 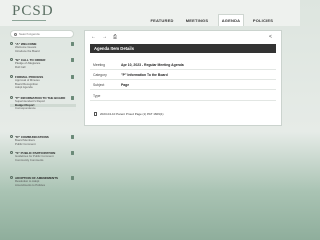 I want to click on print-icon: ⎙, so click(x=115, y=37).